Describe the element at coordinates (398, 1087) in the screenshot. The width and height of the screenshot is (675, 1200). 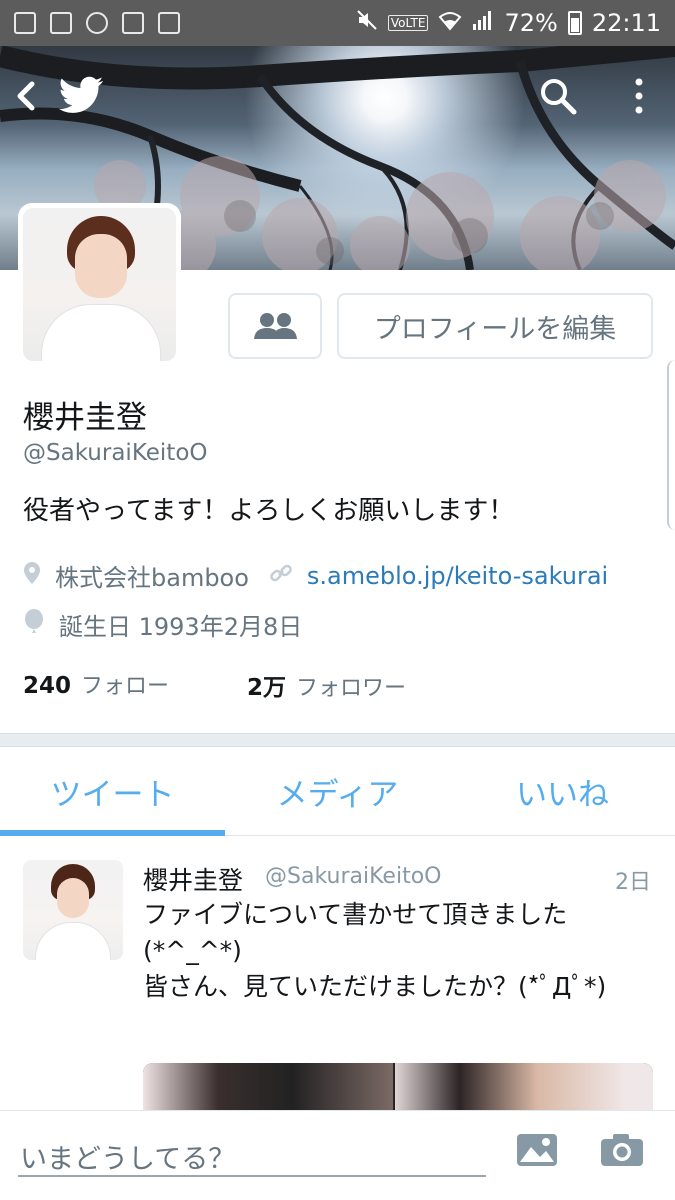
I see `tweet-media-image` at that location.